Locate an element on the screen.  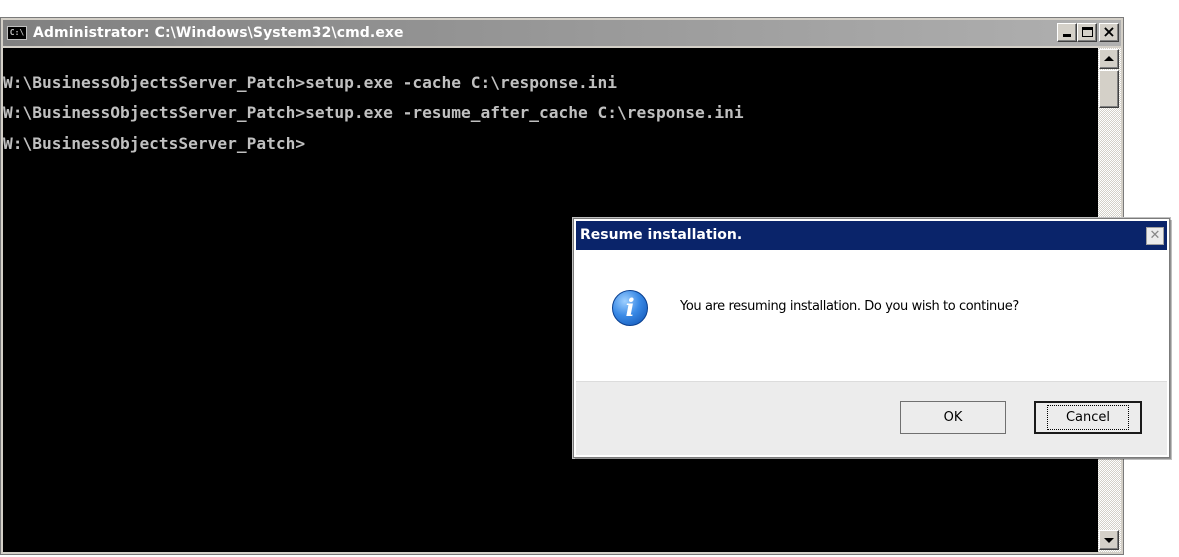
caption-buttons: × is located at coordinates (1088, 32).